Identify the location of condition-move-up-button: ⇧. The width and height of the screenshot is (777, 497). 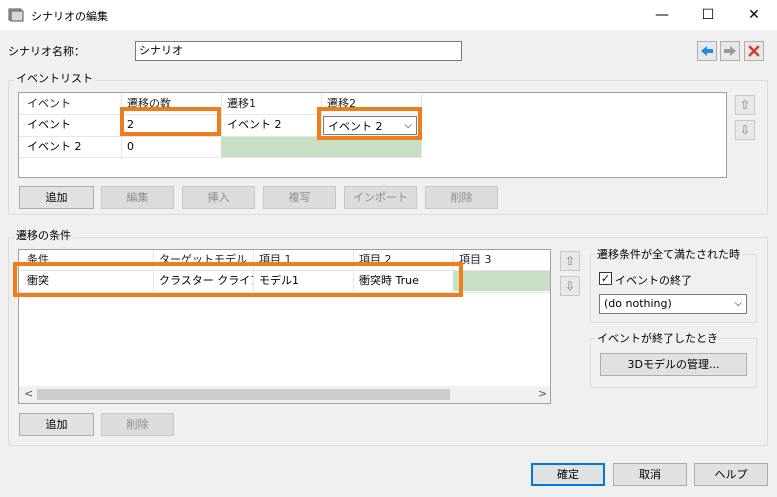
(570, 261).